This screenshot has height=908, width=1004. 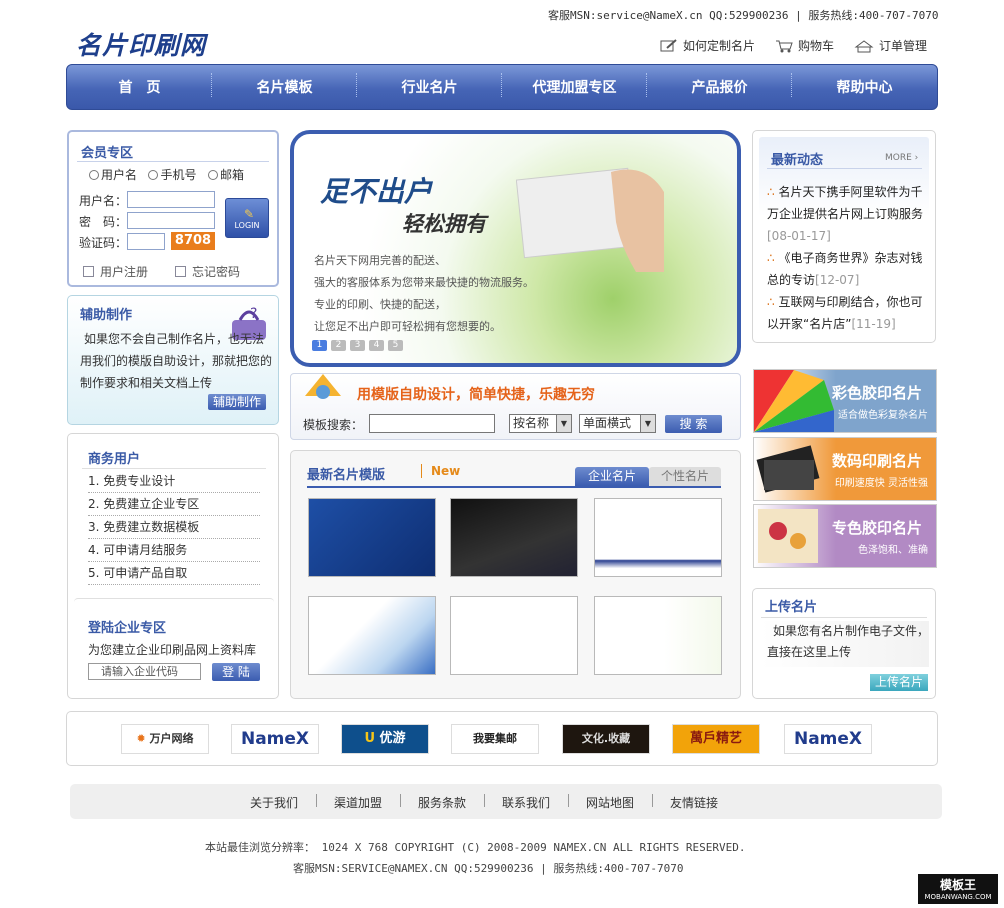 I want to click on footer-link-terms: 服务条款, so click(x=442, y=802).